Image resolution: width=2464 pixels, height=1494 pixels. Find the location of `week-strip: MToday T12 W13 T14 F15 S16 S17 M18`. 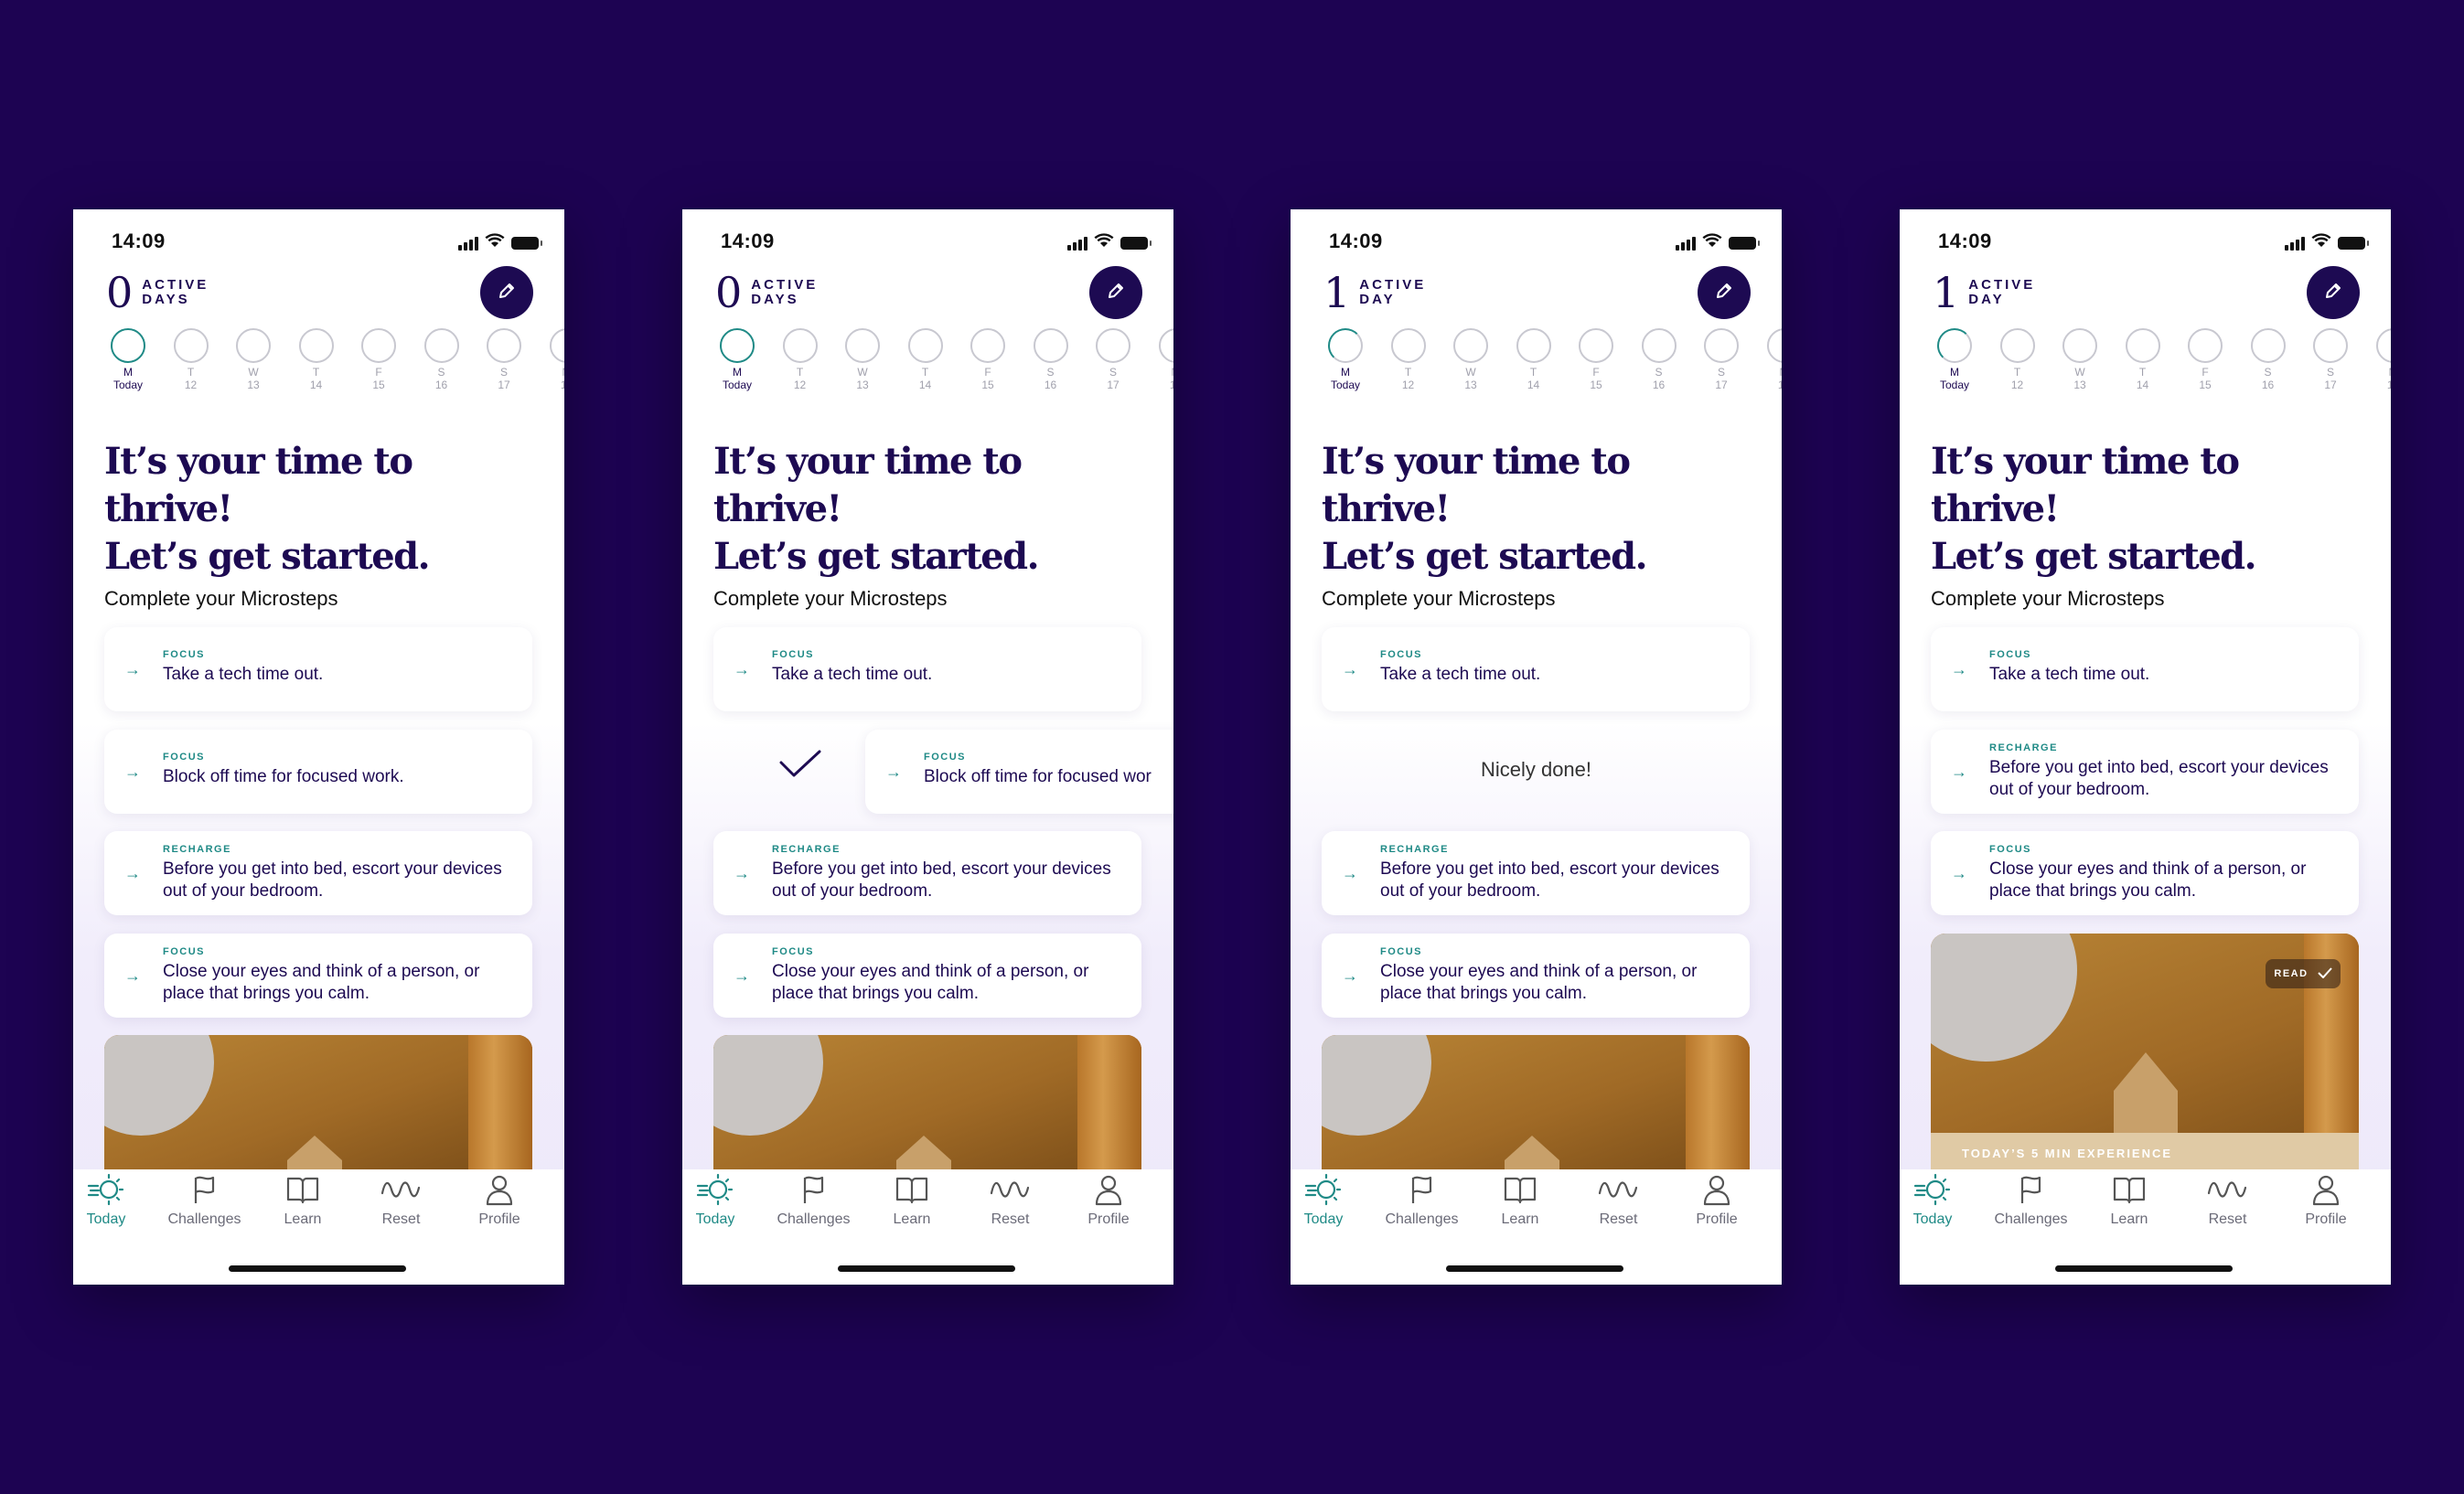

week-strip: MToday T12 W13 T14 F15 S16 S17 M18 is located at coordinates (334, 364).